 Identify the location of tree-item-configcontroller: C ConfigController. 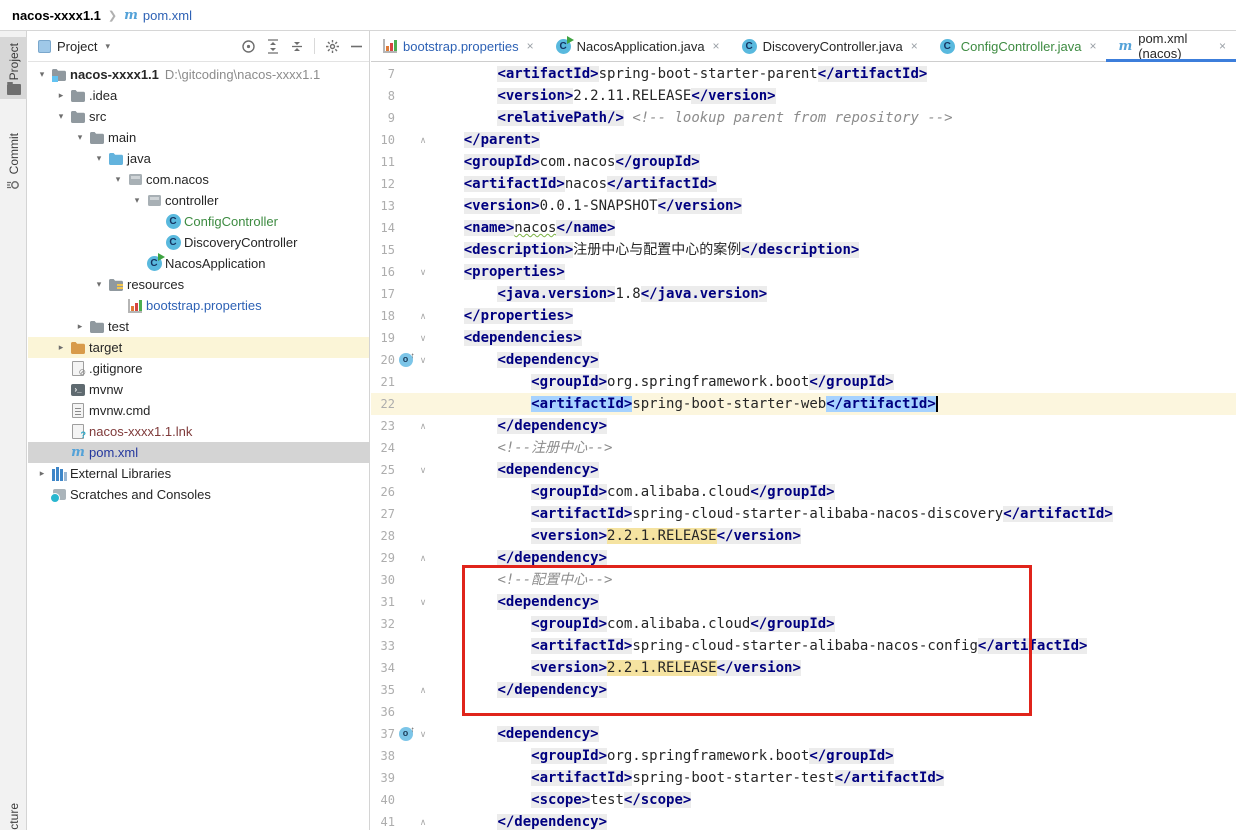
(198, 221).